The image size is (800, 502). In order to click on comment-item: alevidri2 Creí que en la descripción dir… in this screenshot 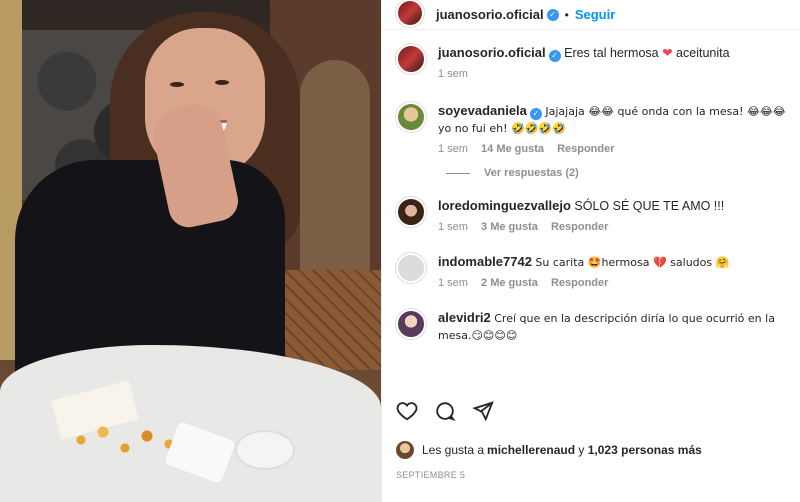, I will do `click(591, 326)`.